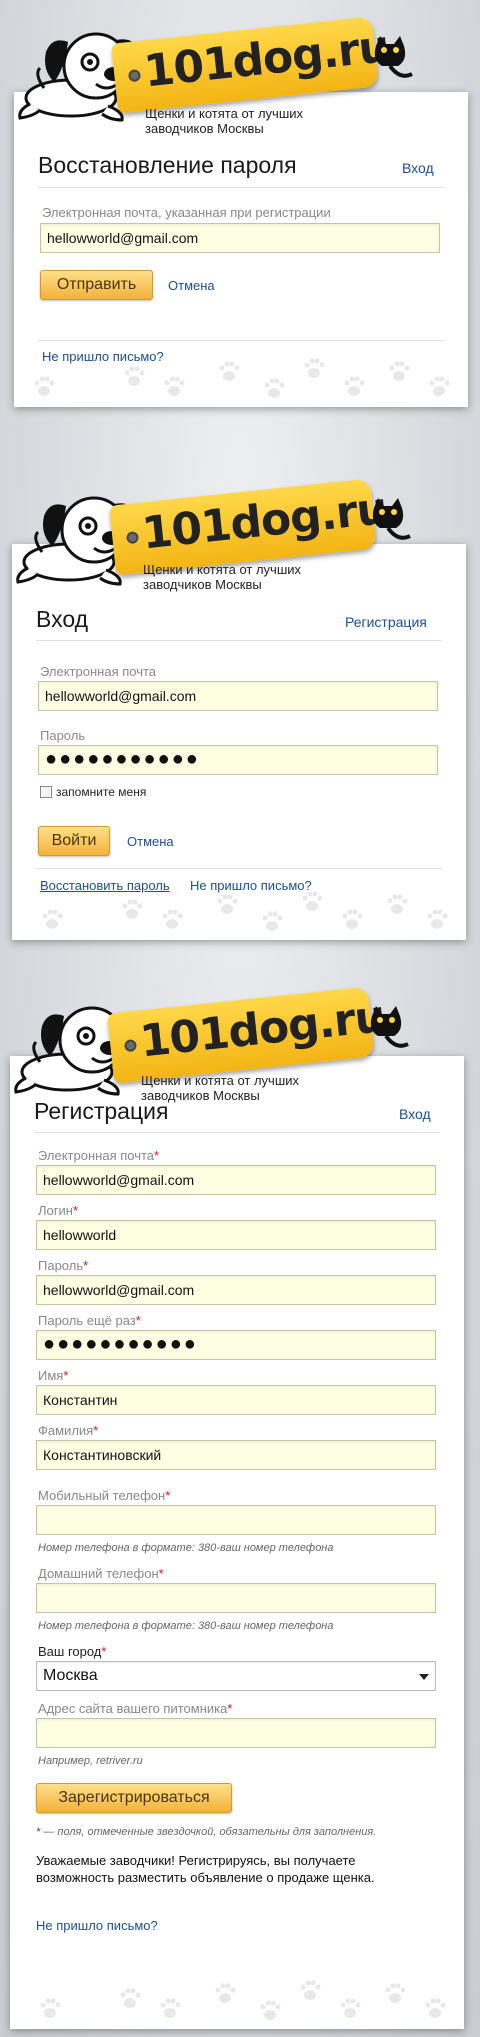 Image resolution: width=480 pixels, height=2037 pixels. What do you see at coordinates (243, 2000) in the screenshot?
I see `paw-pattern` at bounding box center [243, 2000].